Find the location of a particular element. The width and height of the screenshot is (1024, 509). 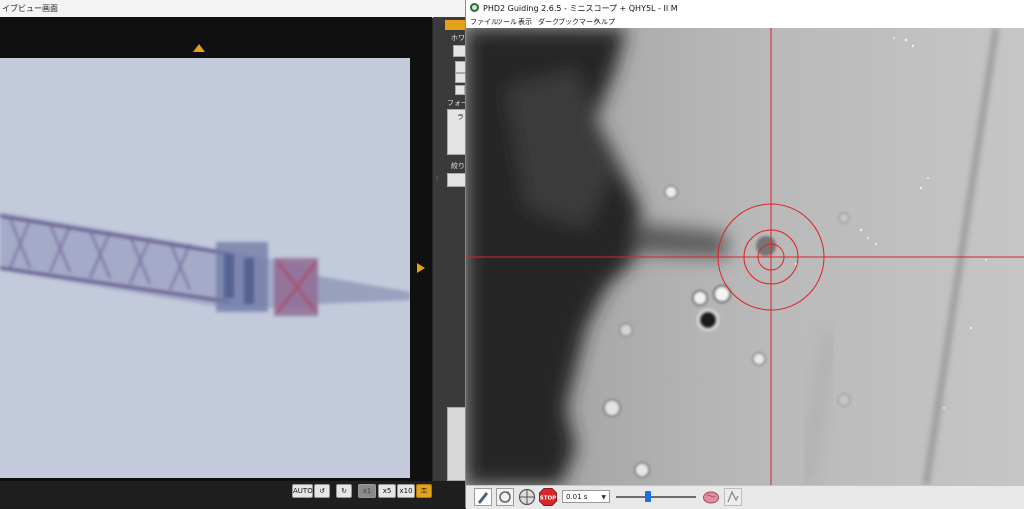

aperture-button is located at coordinates (456, 180).